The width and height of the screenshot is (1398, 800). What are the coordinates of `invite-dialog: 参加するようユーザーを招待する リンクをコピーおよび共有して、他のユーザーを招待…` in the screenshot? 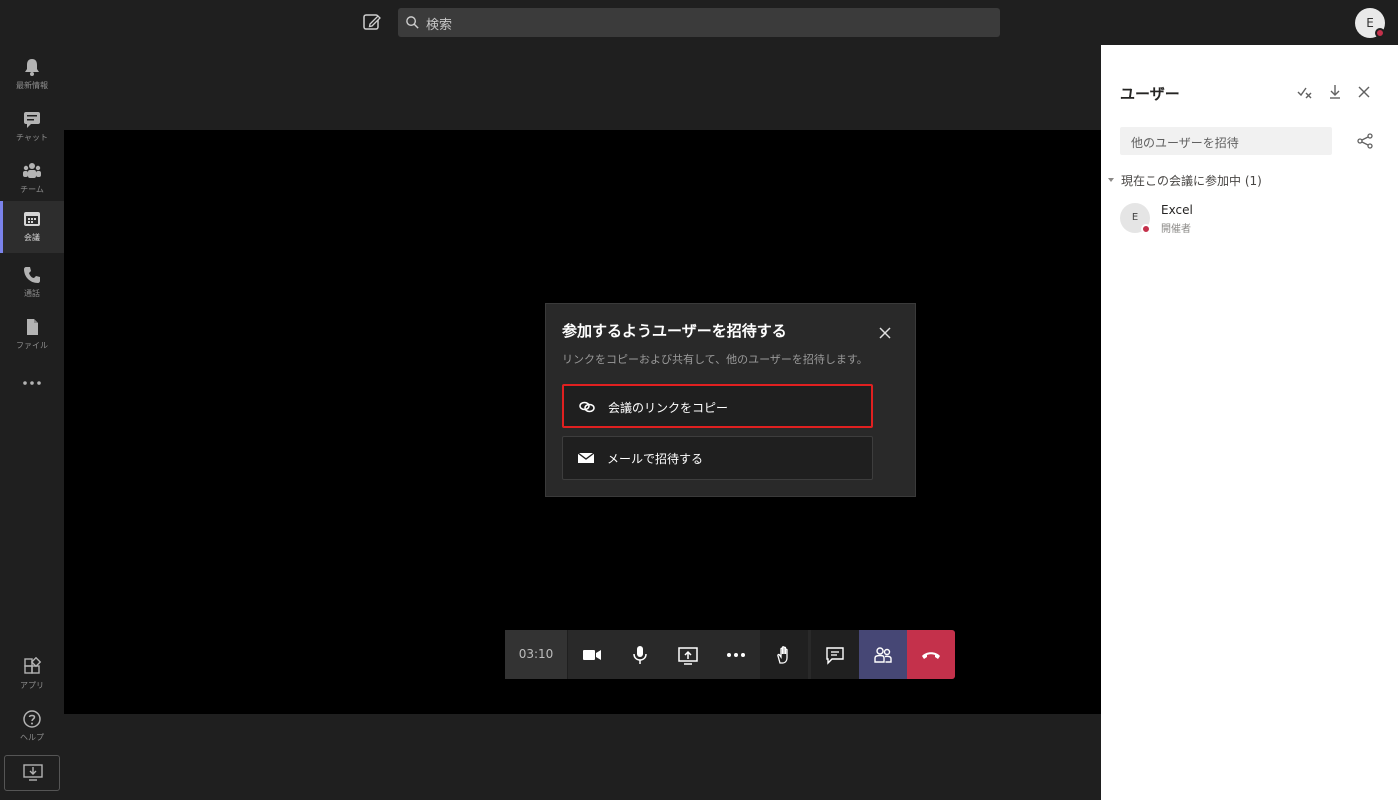 It's located at (730, 400).